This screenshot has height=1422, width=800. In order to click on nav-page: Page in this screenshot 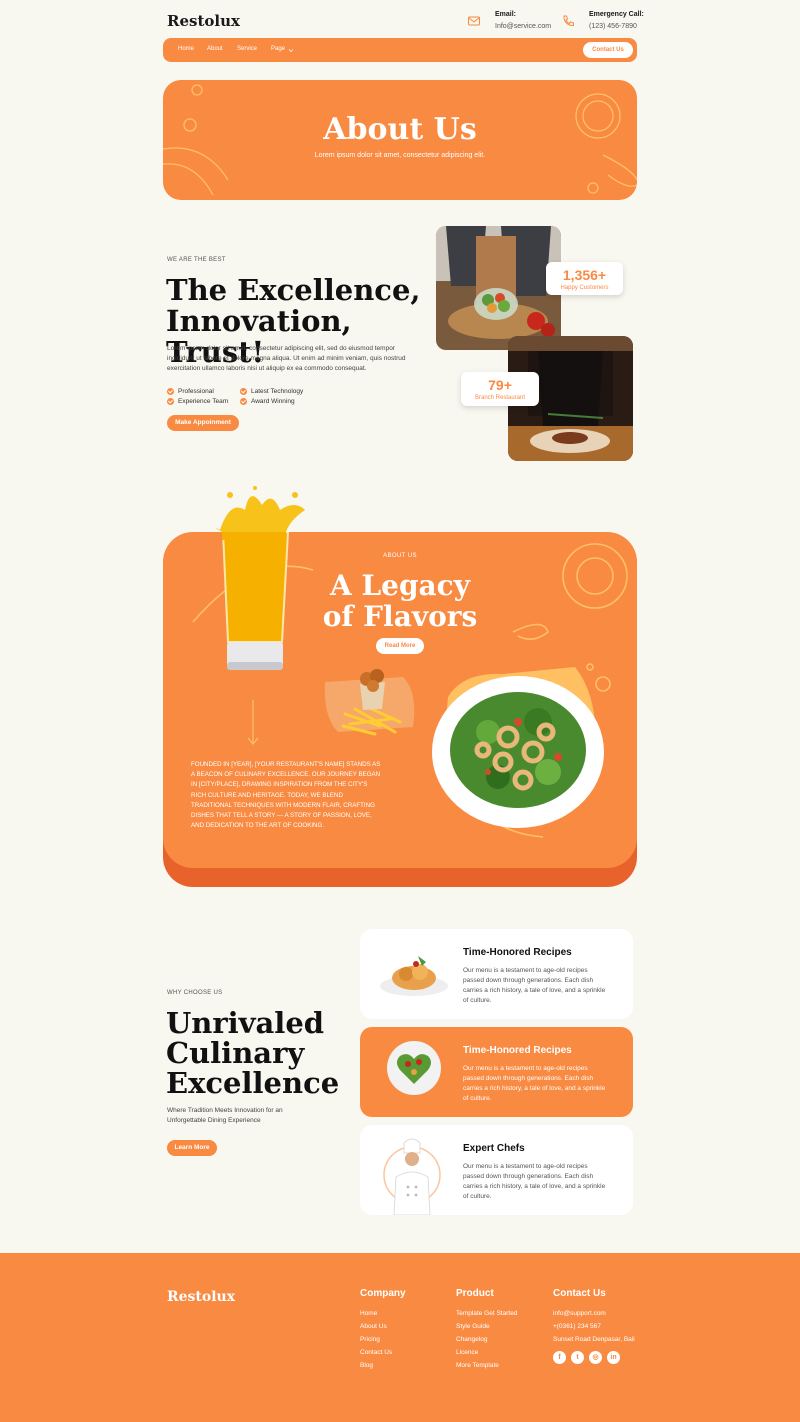, I will do `click(278, 49)`.